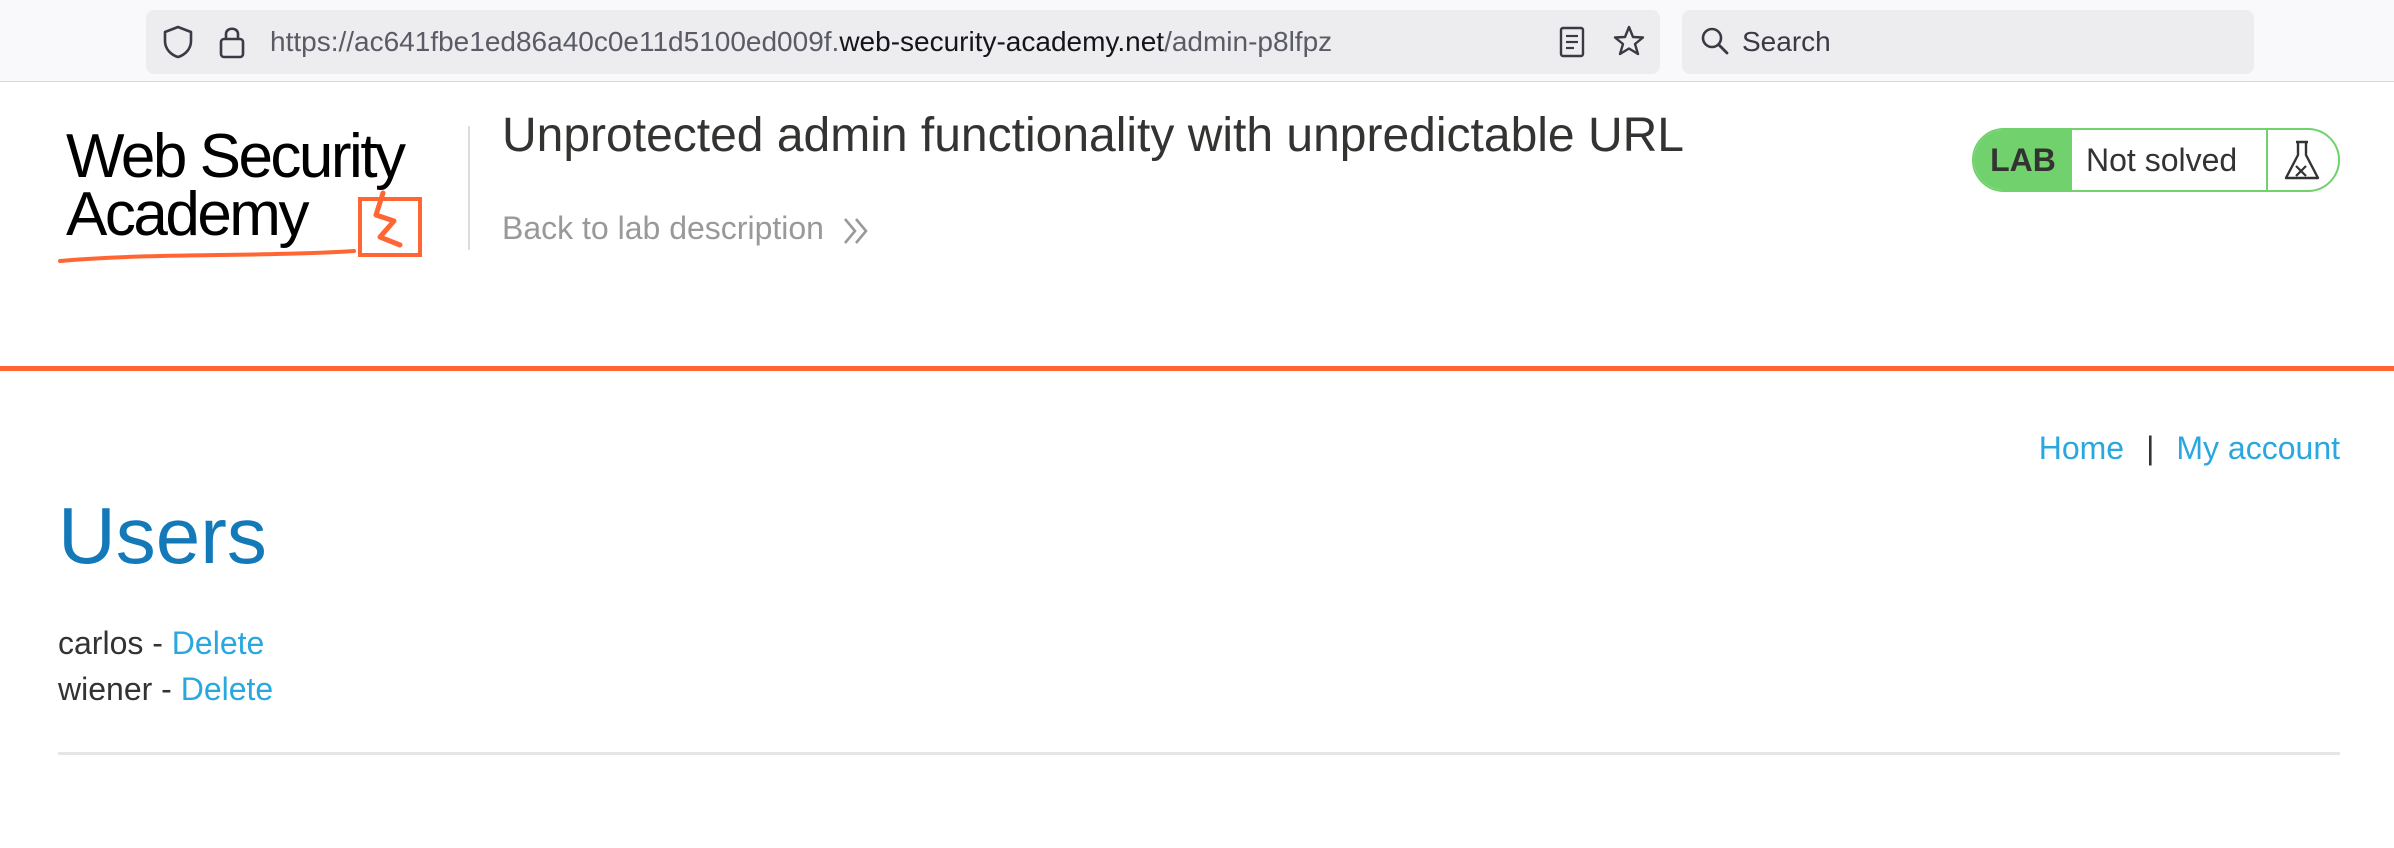  What do you see at coordinates (1968, 42) in the screenshot?
I see `browser-search-bar: Search` at bounding box center [1968, 42].